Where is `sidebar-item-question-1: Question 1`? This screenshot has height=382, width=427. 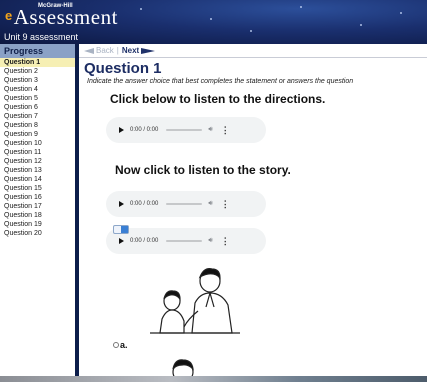 sidebar-item-question-1: Question 1 is located at coordinates (37, 62).